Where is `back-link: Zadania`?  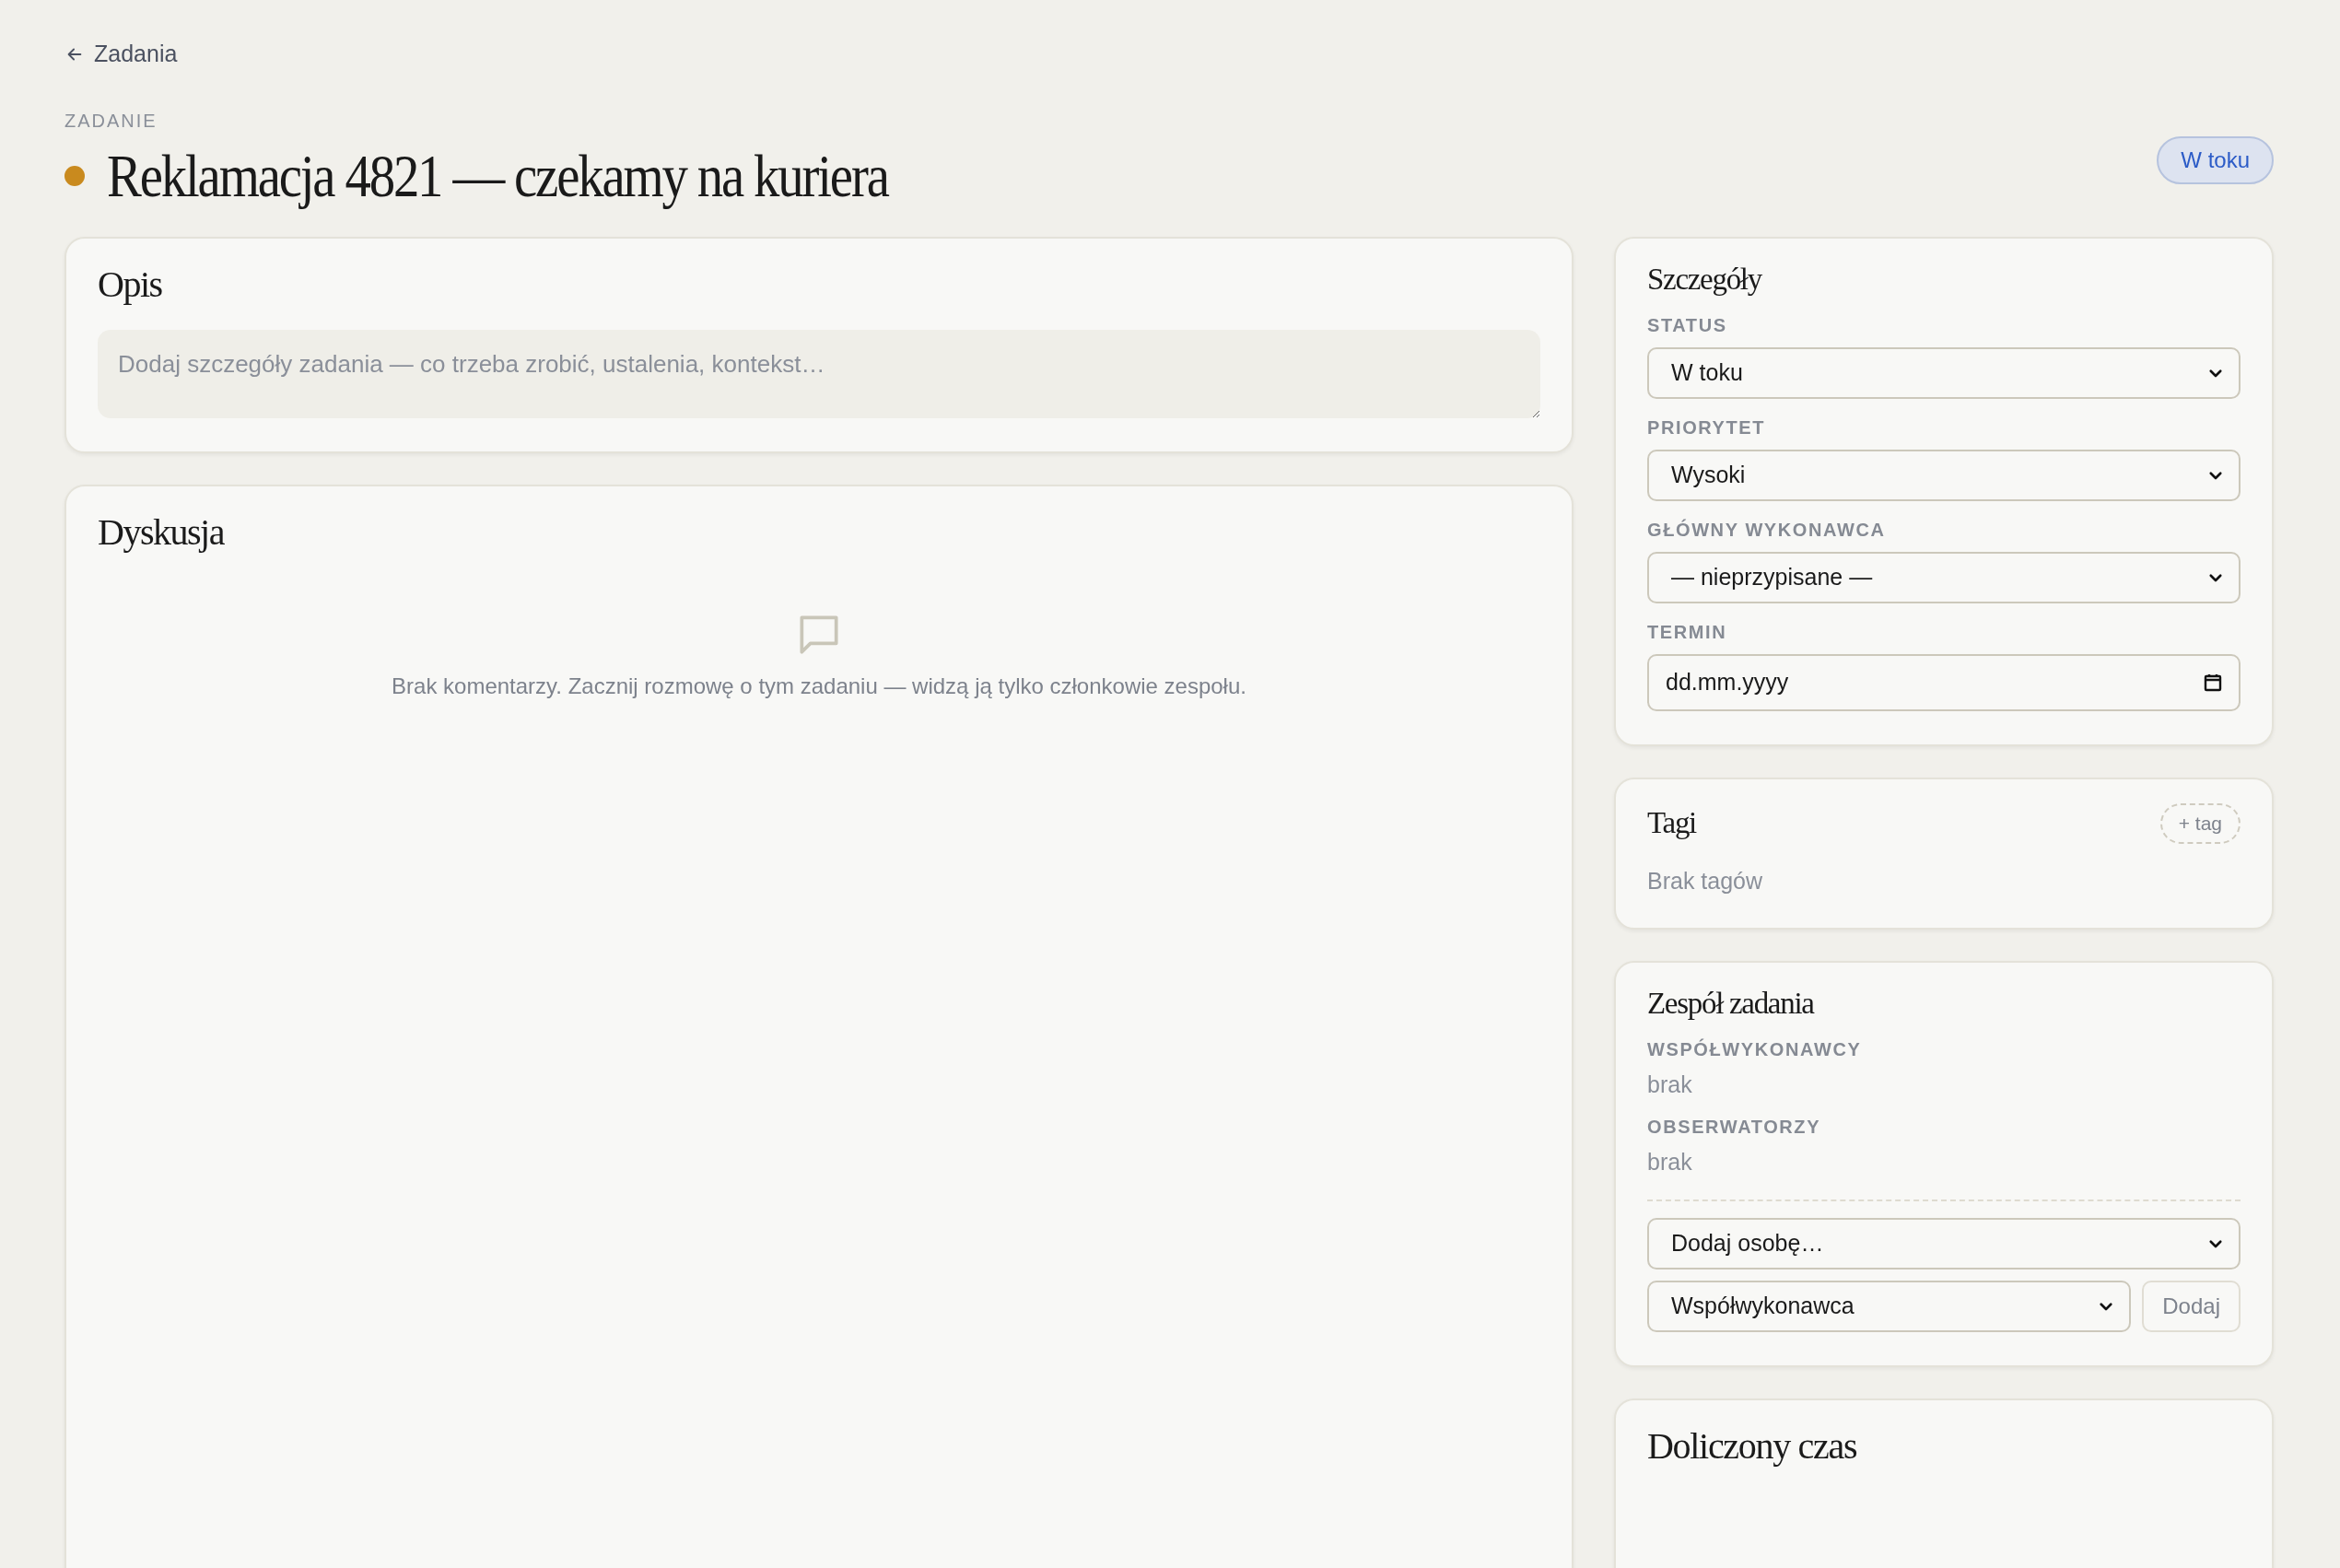 back-link: Zadania is located at coordinates (121, 54).